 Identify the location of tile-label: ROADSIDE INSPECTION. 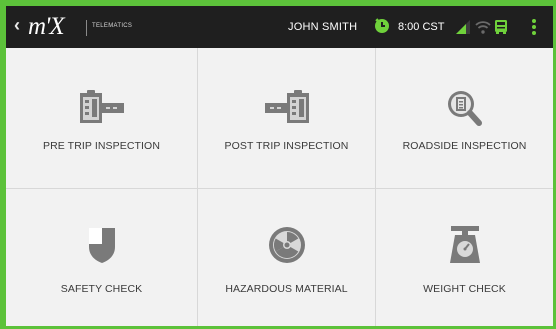
(464, 146).